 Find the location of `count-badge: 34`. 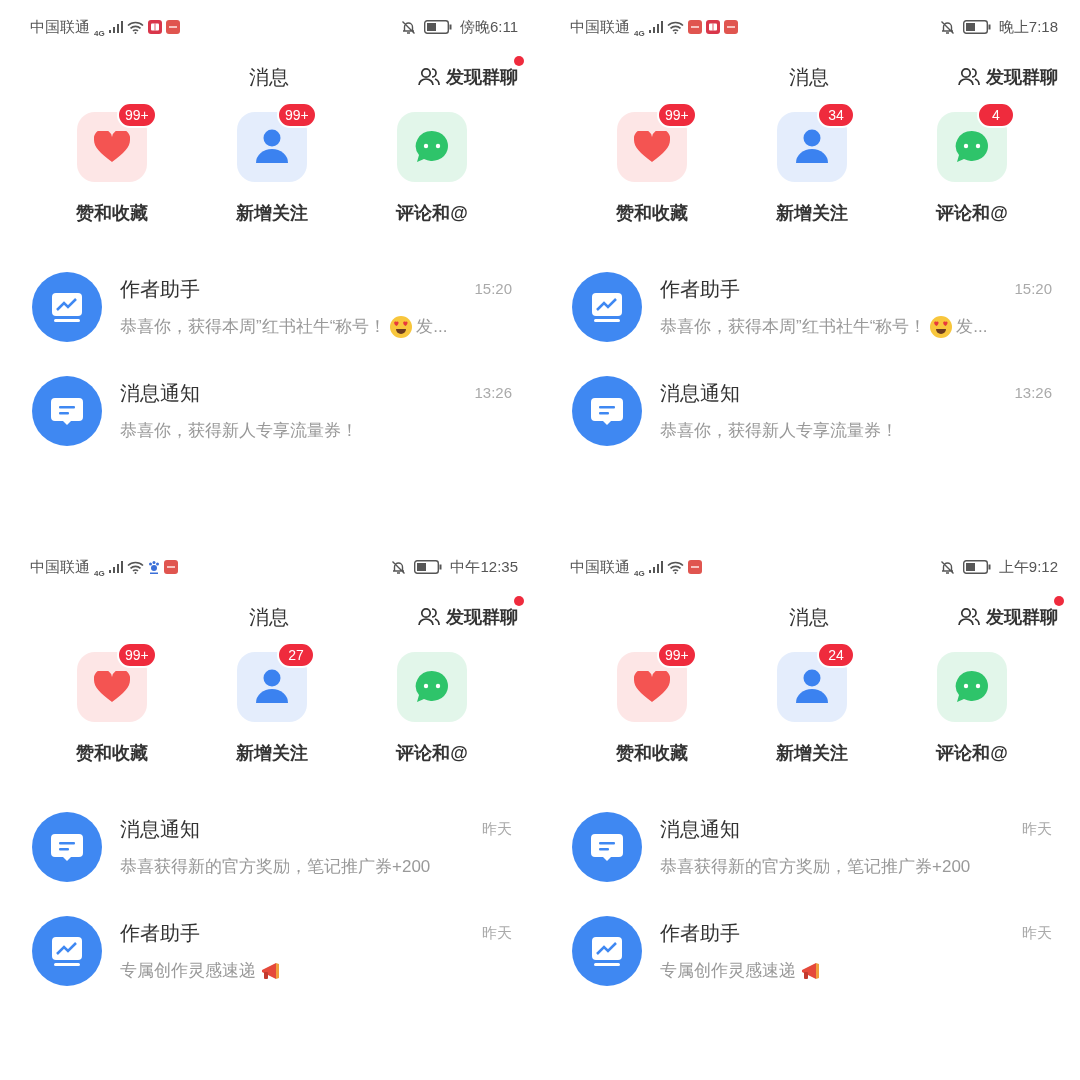

count-badge: 34 is located at coordinates (836, 115).